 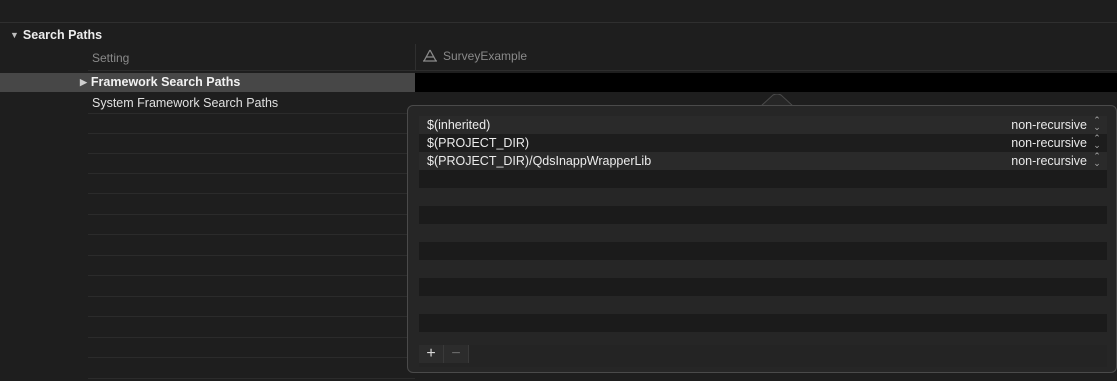 I want to click on row-label: ▶ Framework Search Paths, so click(x=160, y=82).